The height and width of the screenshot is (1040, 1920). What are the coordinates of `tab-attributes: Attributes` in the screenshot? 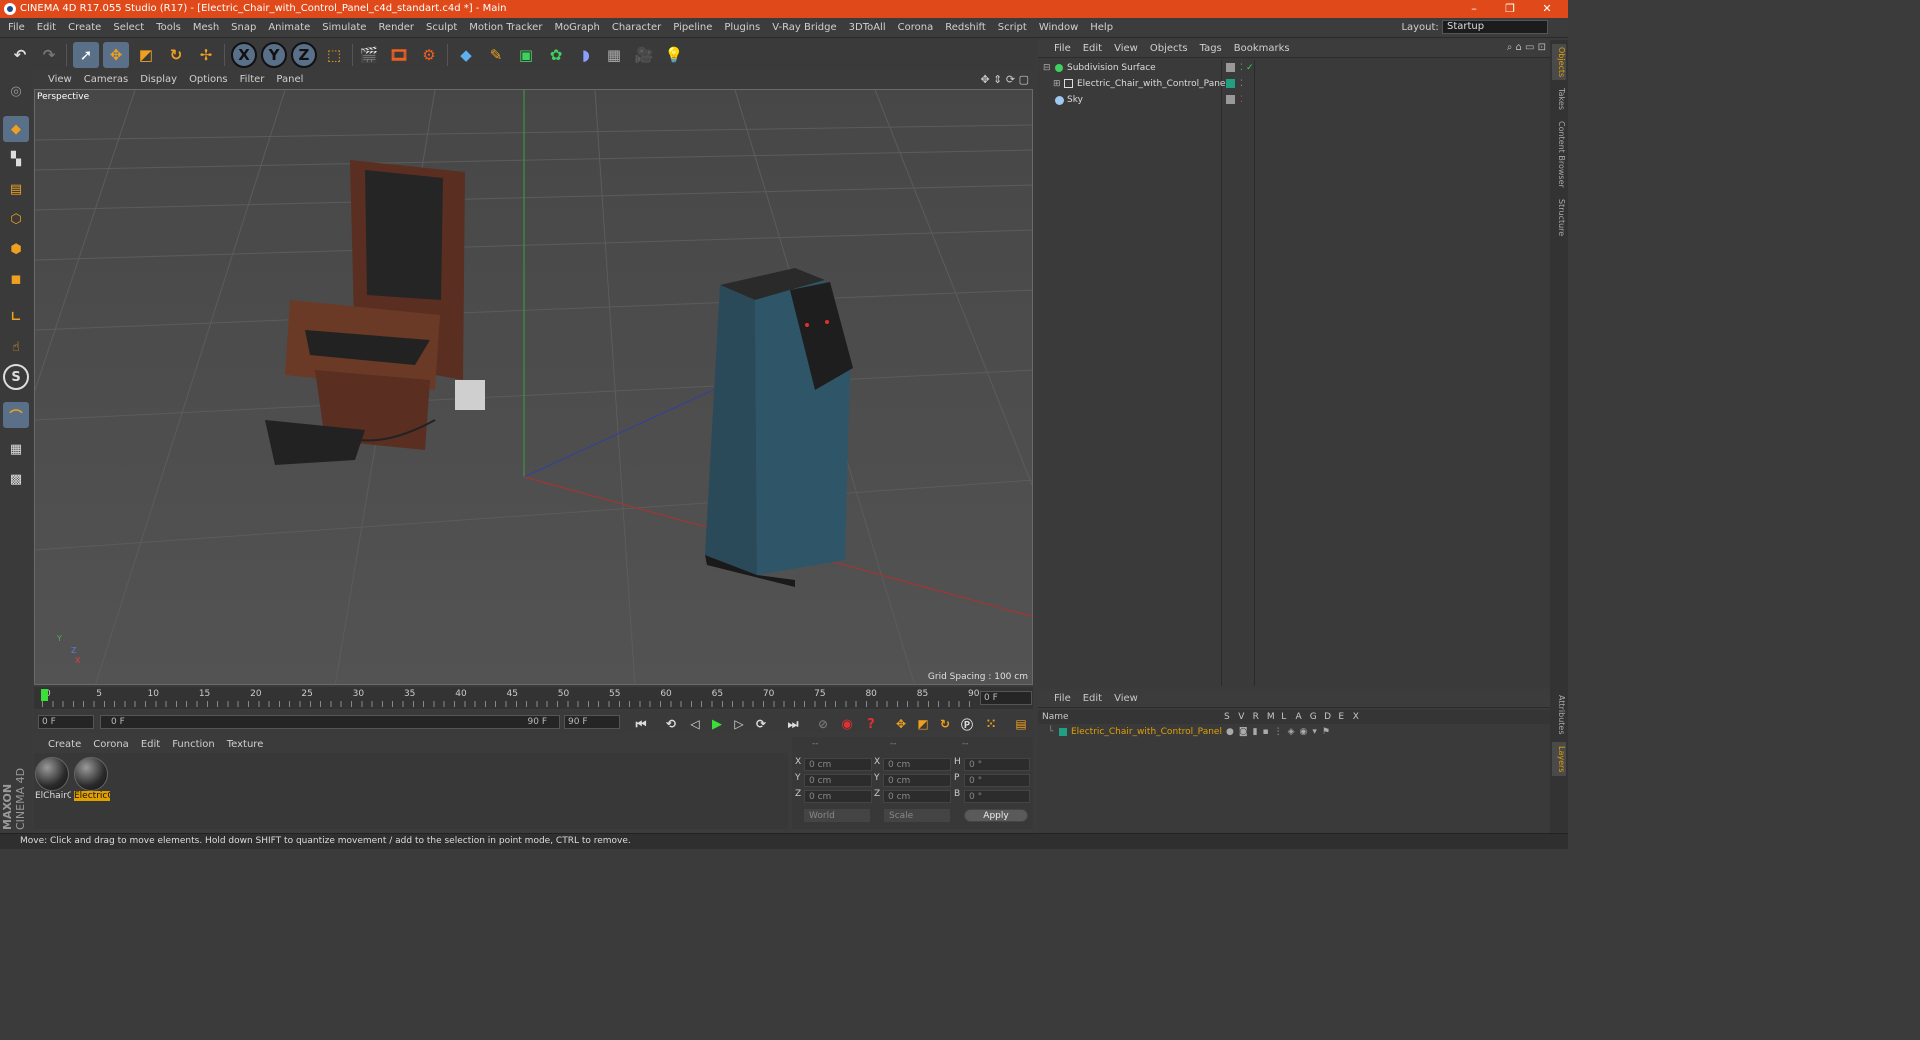 It's located at (1559, 715).